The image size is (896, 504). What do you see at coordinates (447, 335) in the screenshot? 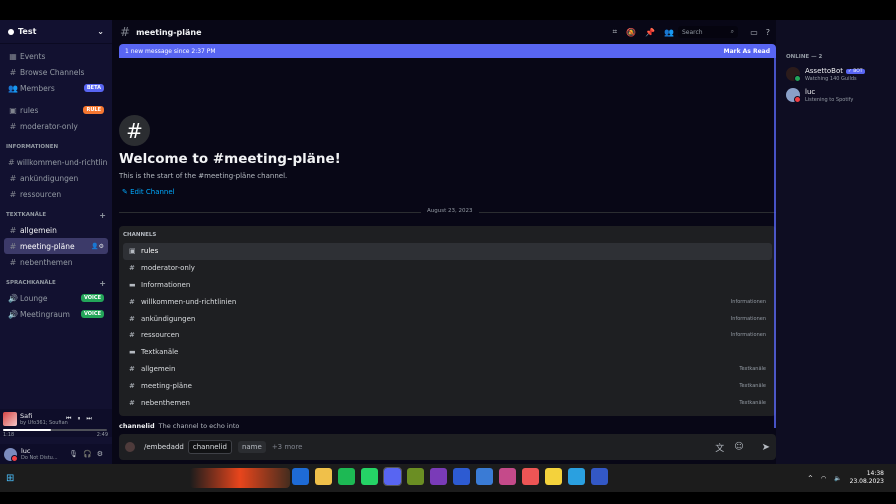
I see `popup-option: # ressourcen Informationen` at bounding box center [447, 335].